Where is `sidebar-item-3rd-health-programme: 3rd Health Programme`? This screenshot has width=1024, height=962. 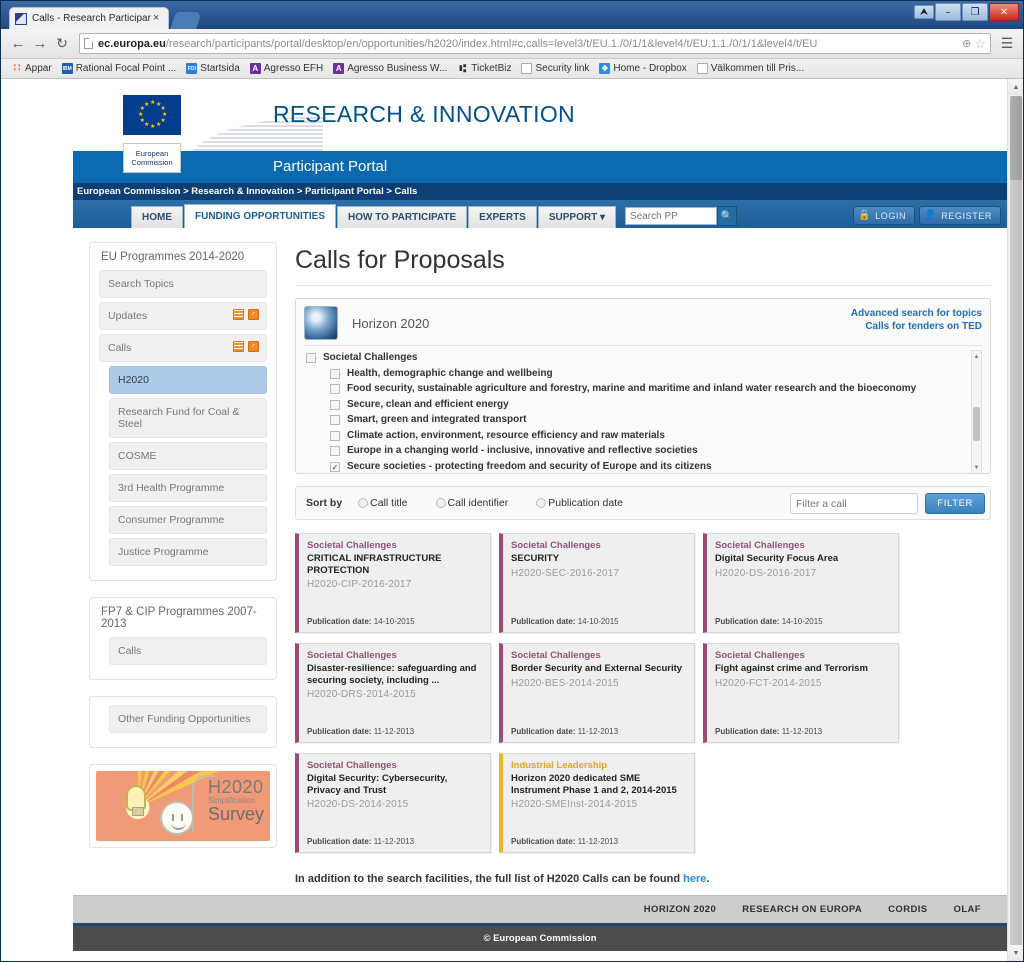
sidebar-item-3rd-health-programme: 3rd Health Programme is located at coordinates (188, 488).